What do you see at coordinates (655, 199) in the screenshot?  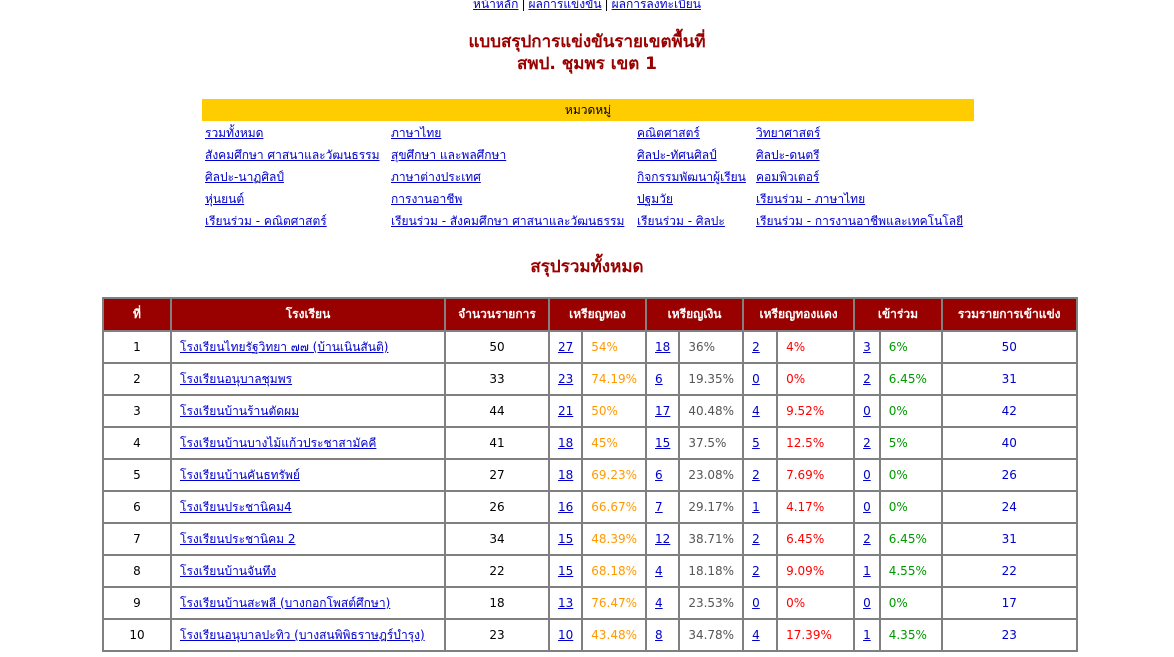 I see `category-link: ปฐมวัย` at bounding box center [655, 199].